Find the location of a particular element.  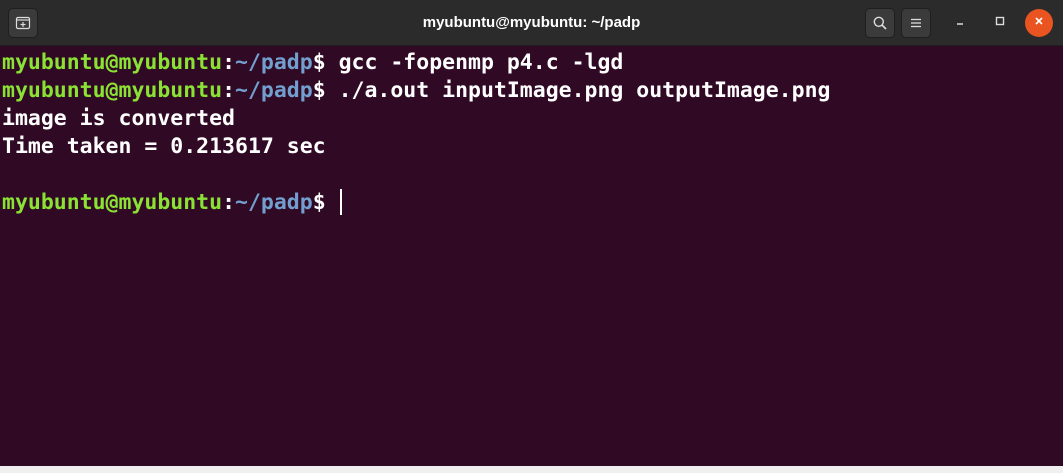

new-tab-icon is located at coordinates (23, 23).